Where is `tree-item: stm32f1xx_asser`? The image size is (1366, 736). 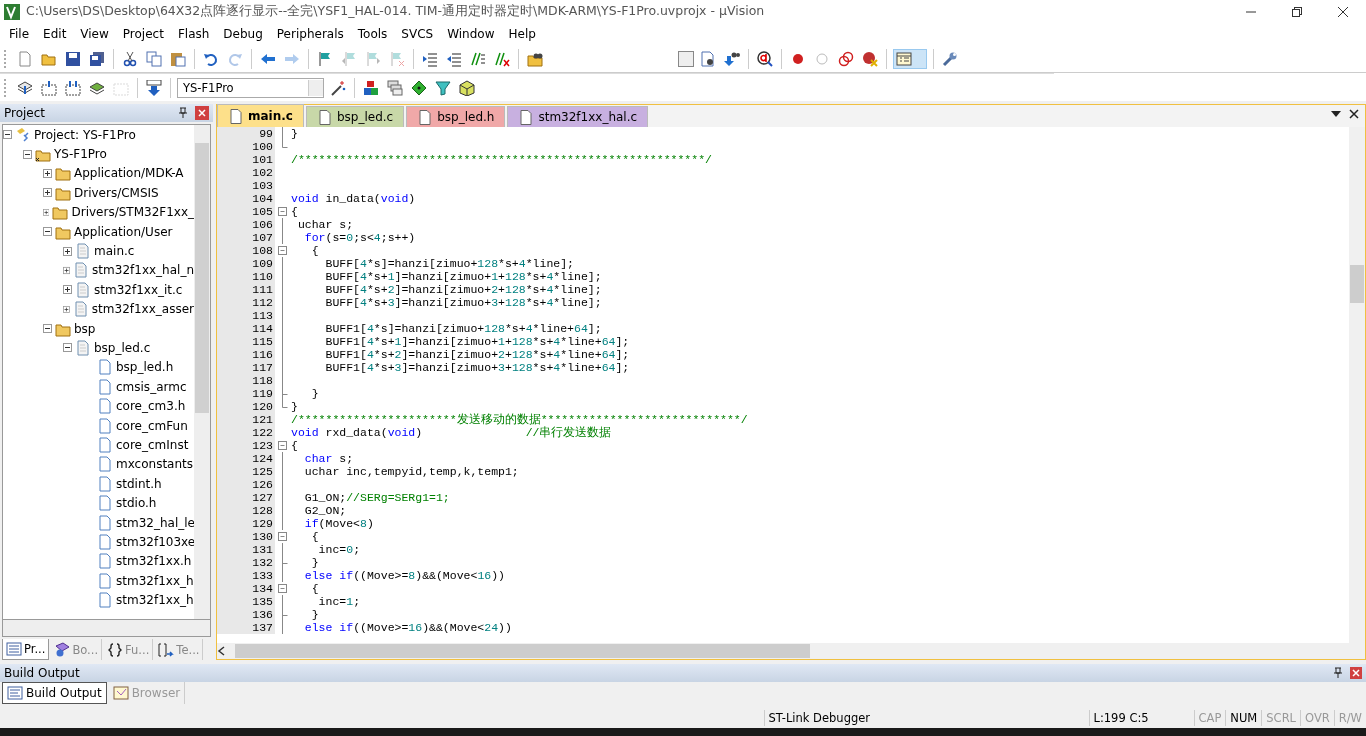
tree-item: stm32f1xx_asser is located at coordinates (142, 309).